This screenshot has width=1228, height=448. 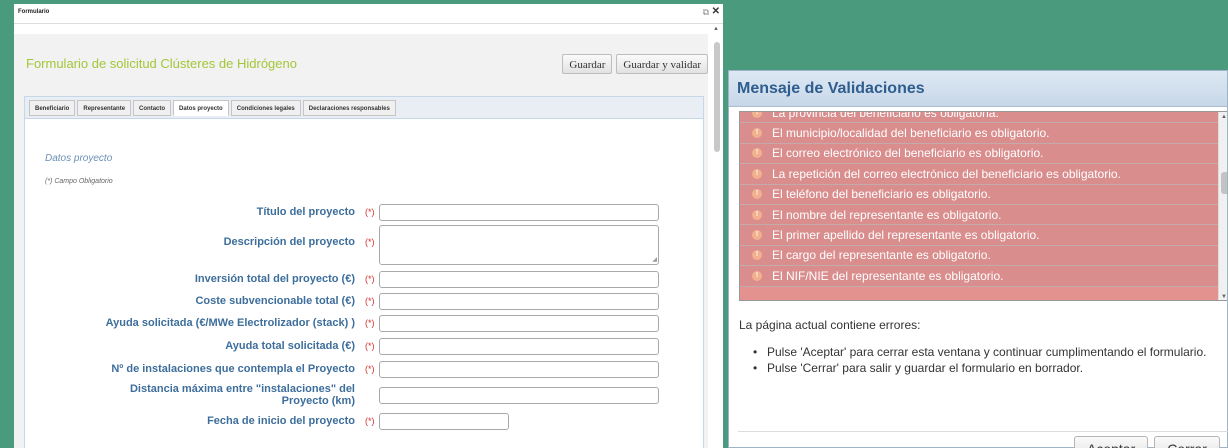 What do you see at coordinates (519, 212) in the screenshot?
I see `titulo-proyecto-input` at bounding box center [519, 212].